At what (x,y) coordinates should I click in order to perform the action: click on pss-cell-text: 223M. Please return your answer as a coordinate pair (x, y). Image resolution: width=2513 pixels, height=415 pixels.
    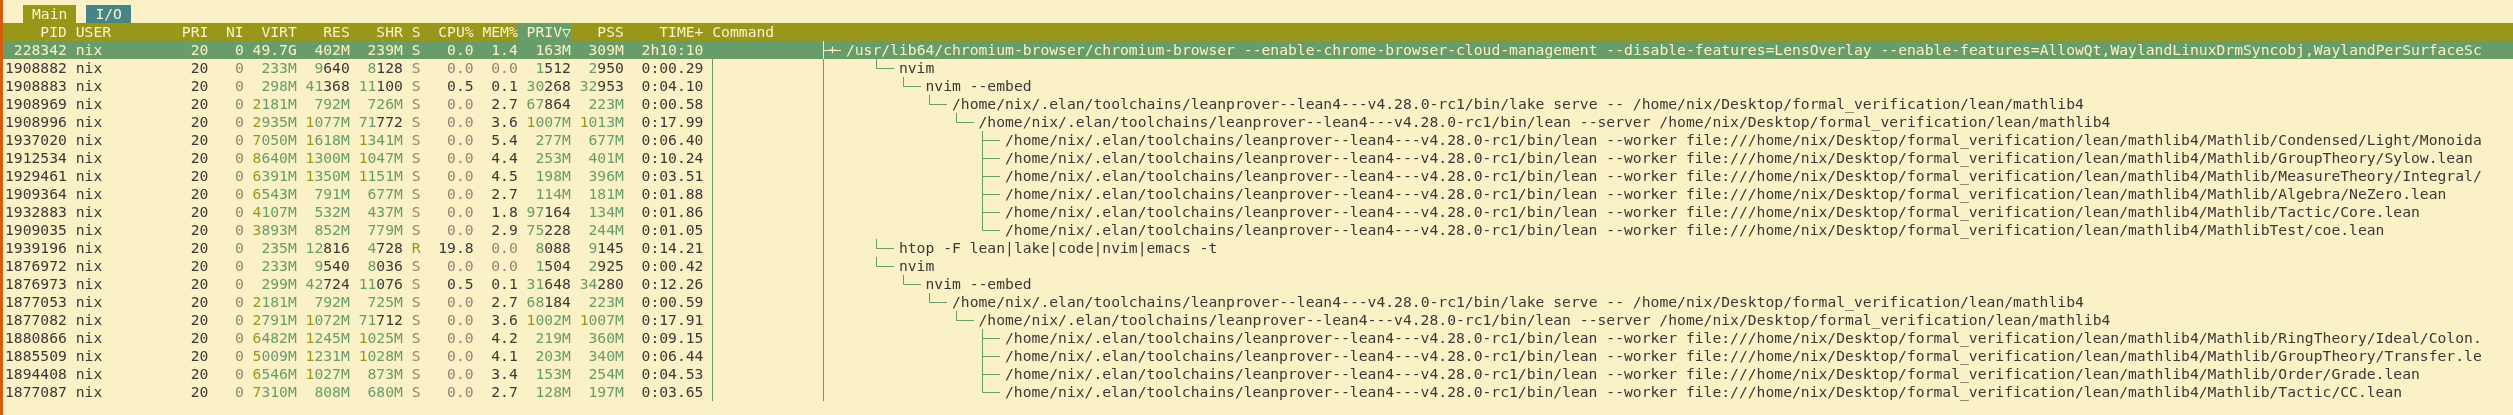
    Looking at the image, I should click on (605, 104).